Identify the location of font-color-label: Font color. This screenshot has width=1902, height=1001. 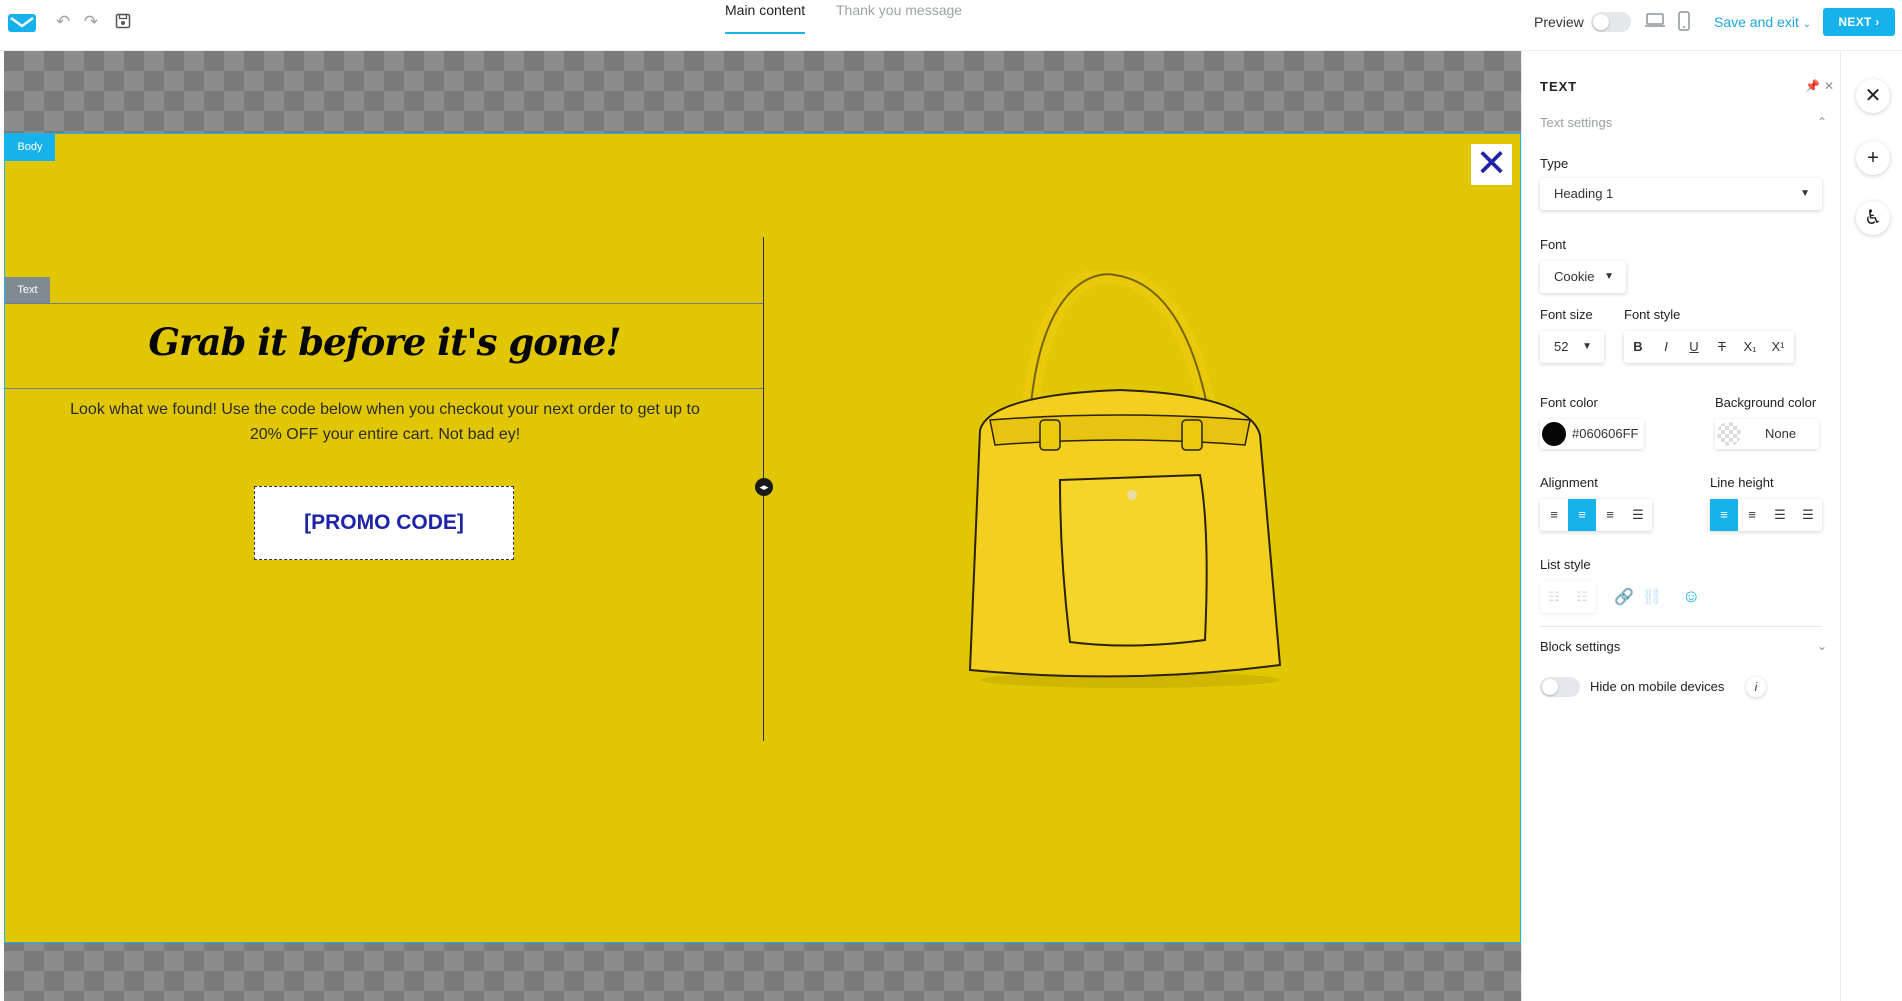
(1569, 402).